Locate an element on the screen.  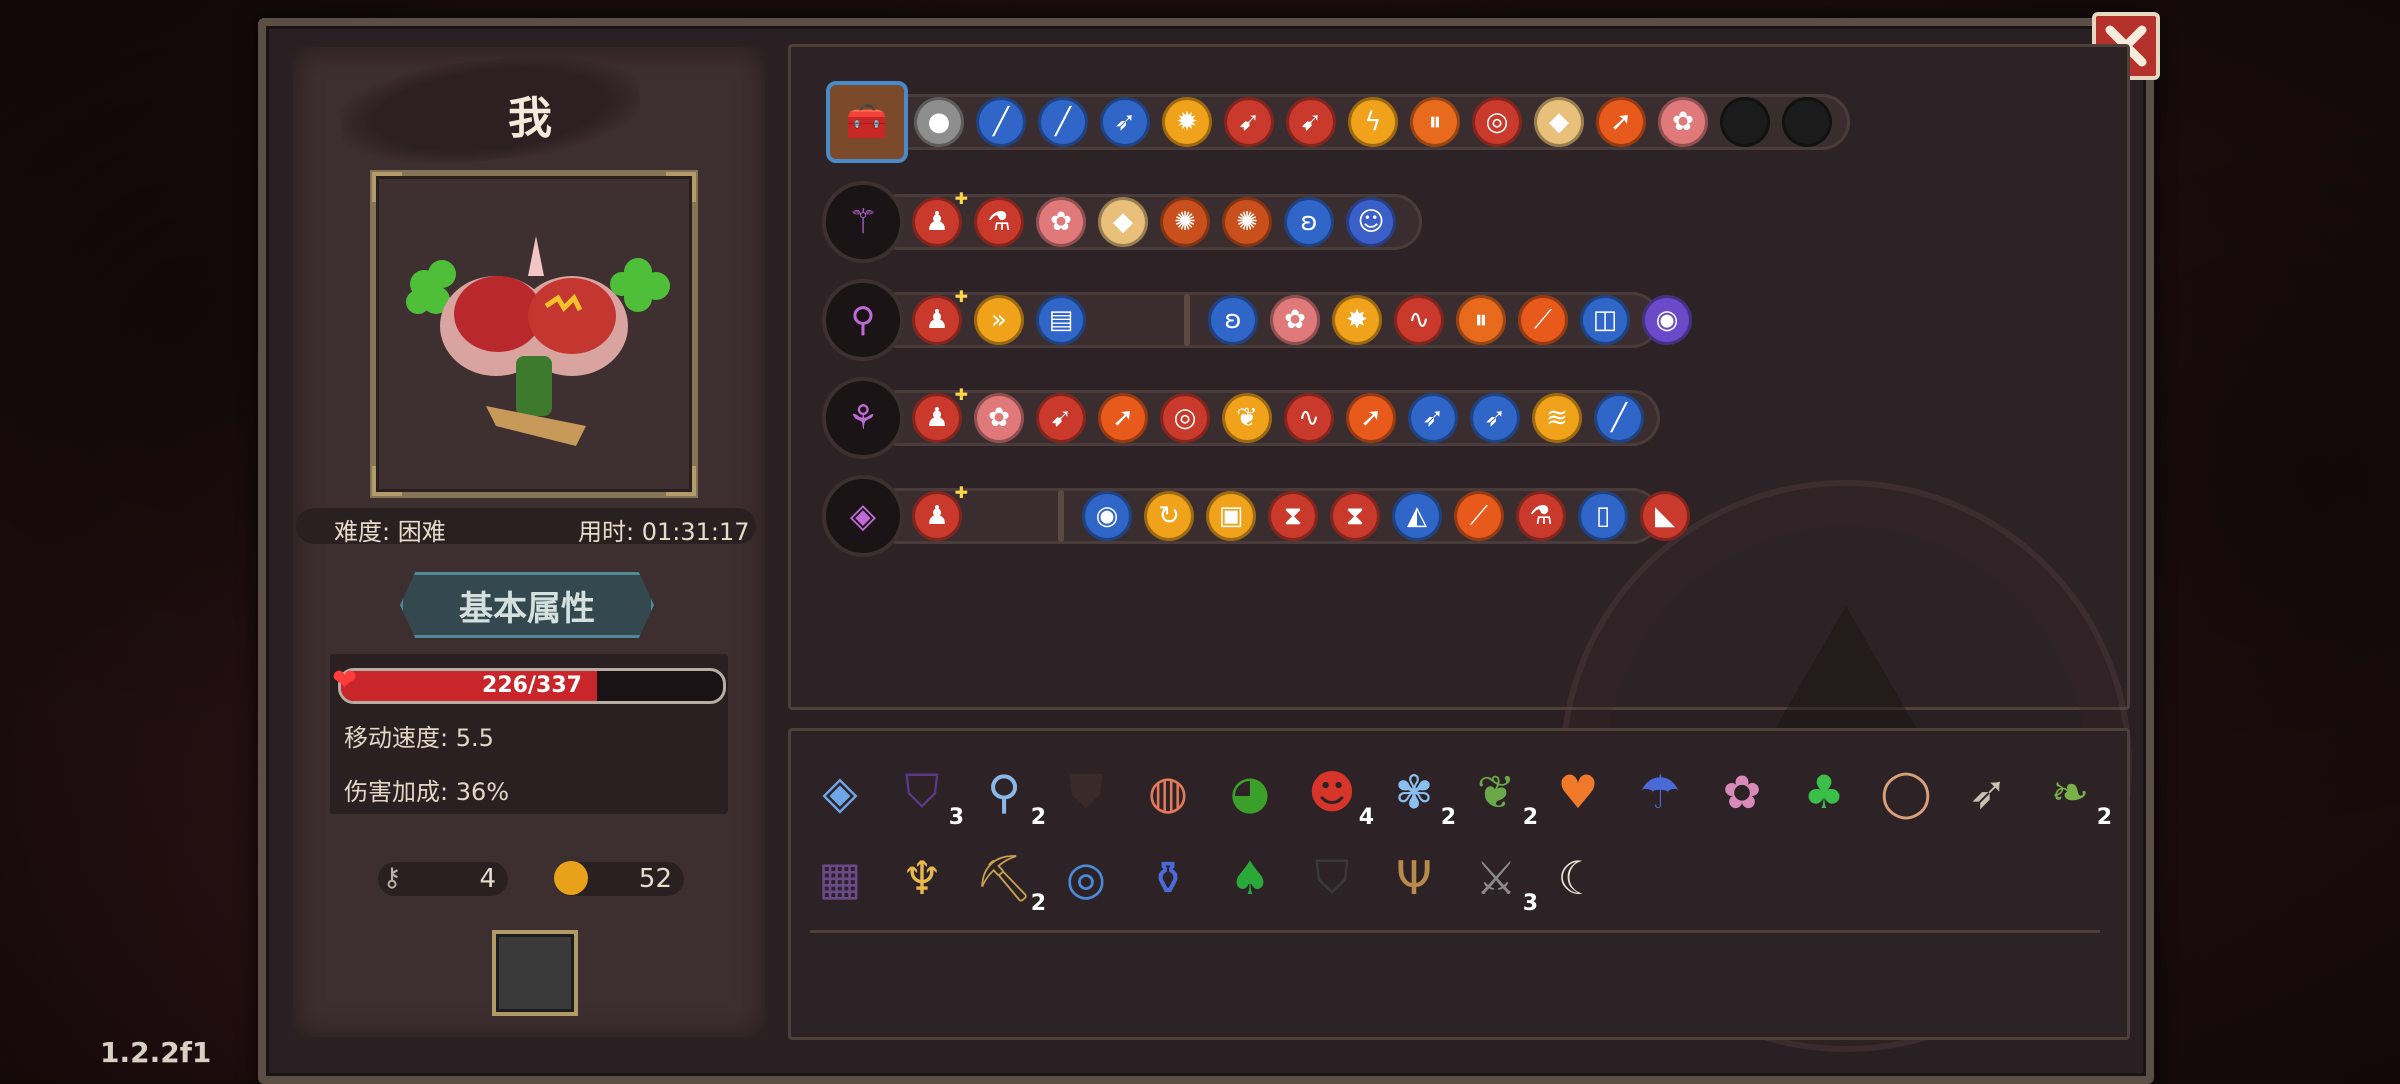
wand-icon: ⚘ is located at coordinates (863, 418).